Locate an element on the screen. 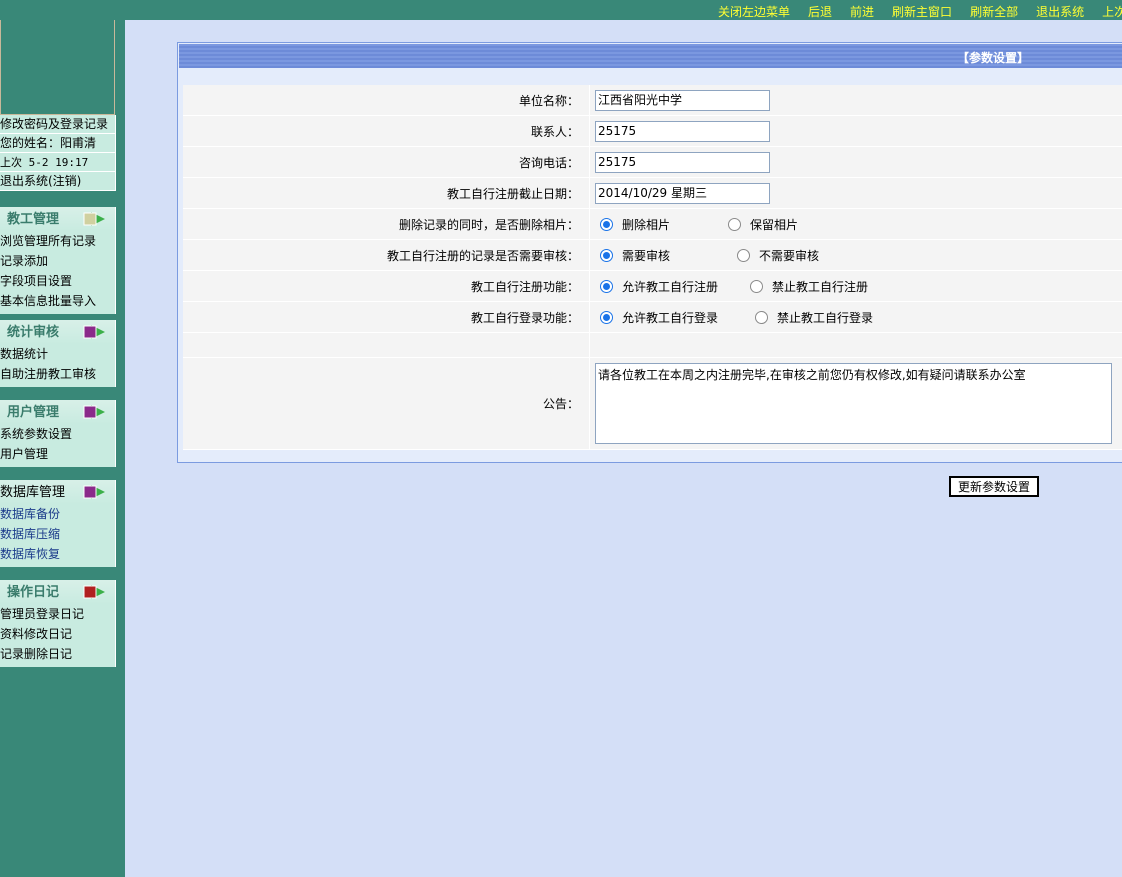  menu-section-2: 用户管理 系统参数设置 用户管理 is located at coordinates (58, 433).